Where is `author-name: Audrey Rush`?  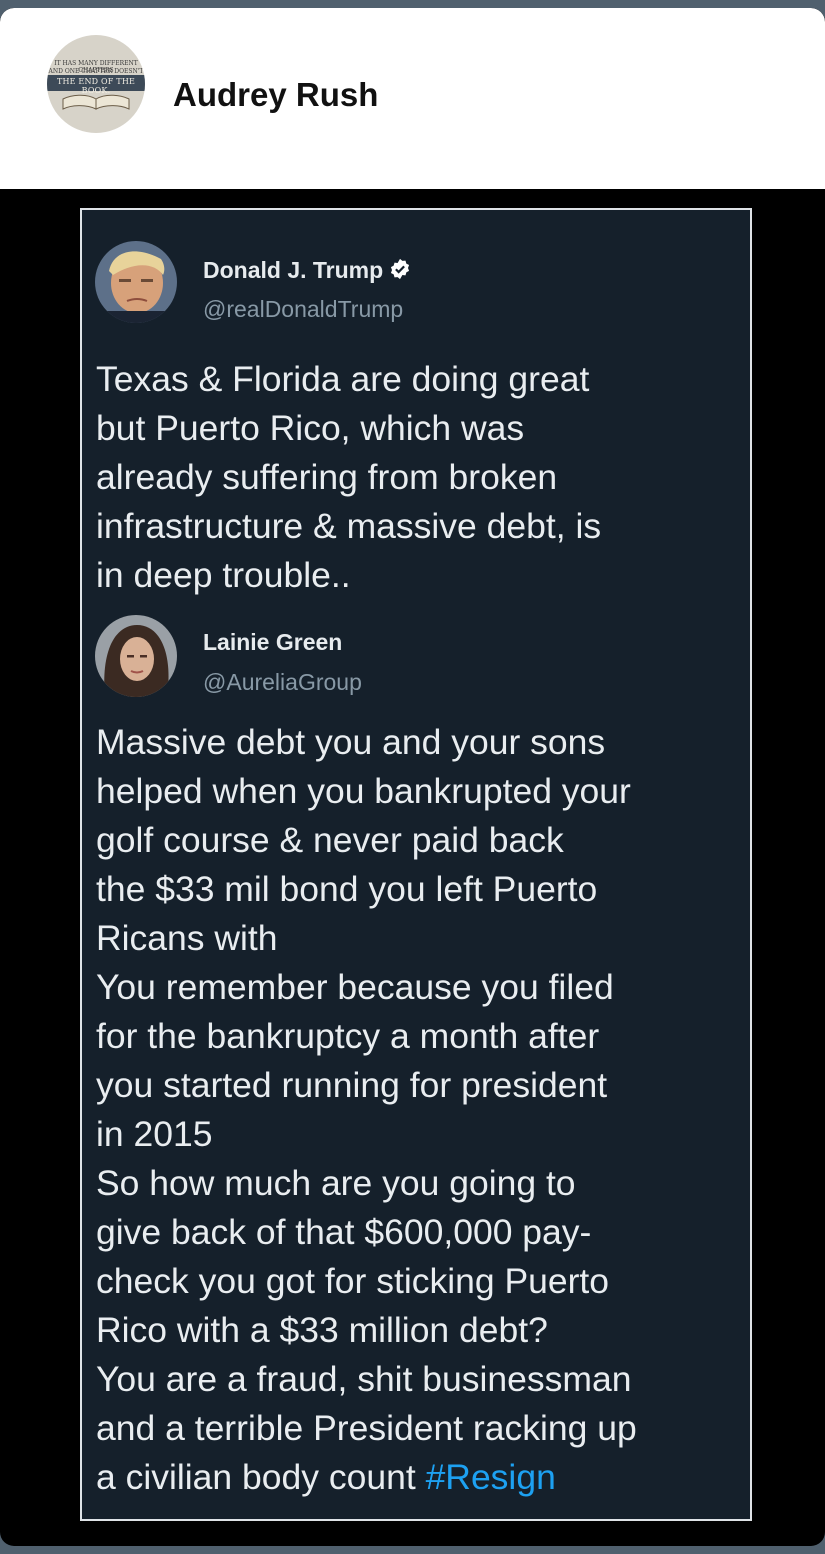 author-name: Audrey Rush is located at coordinates (275, 95).